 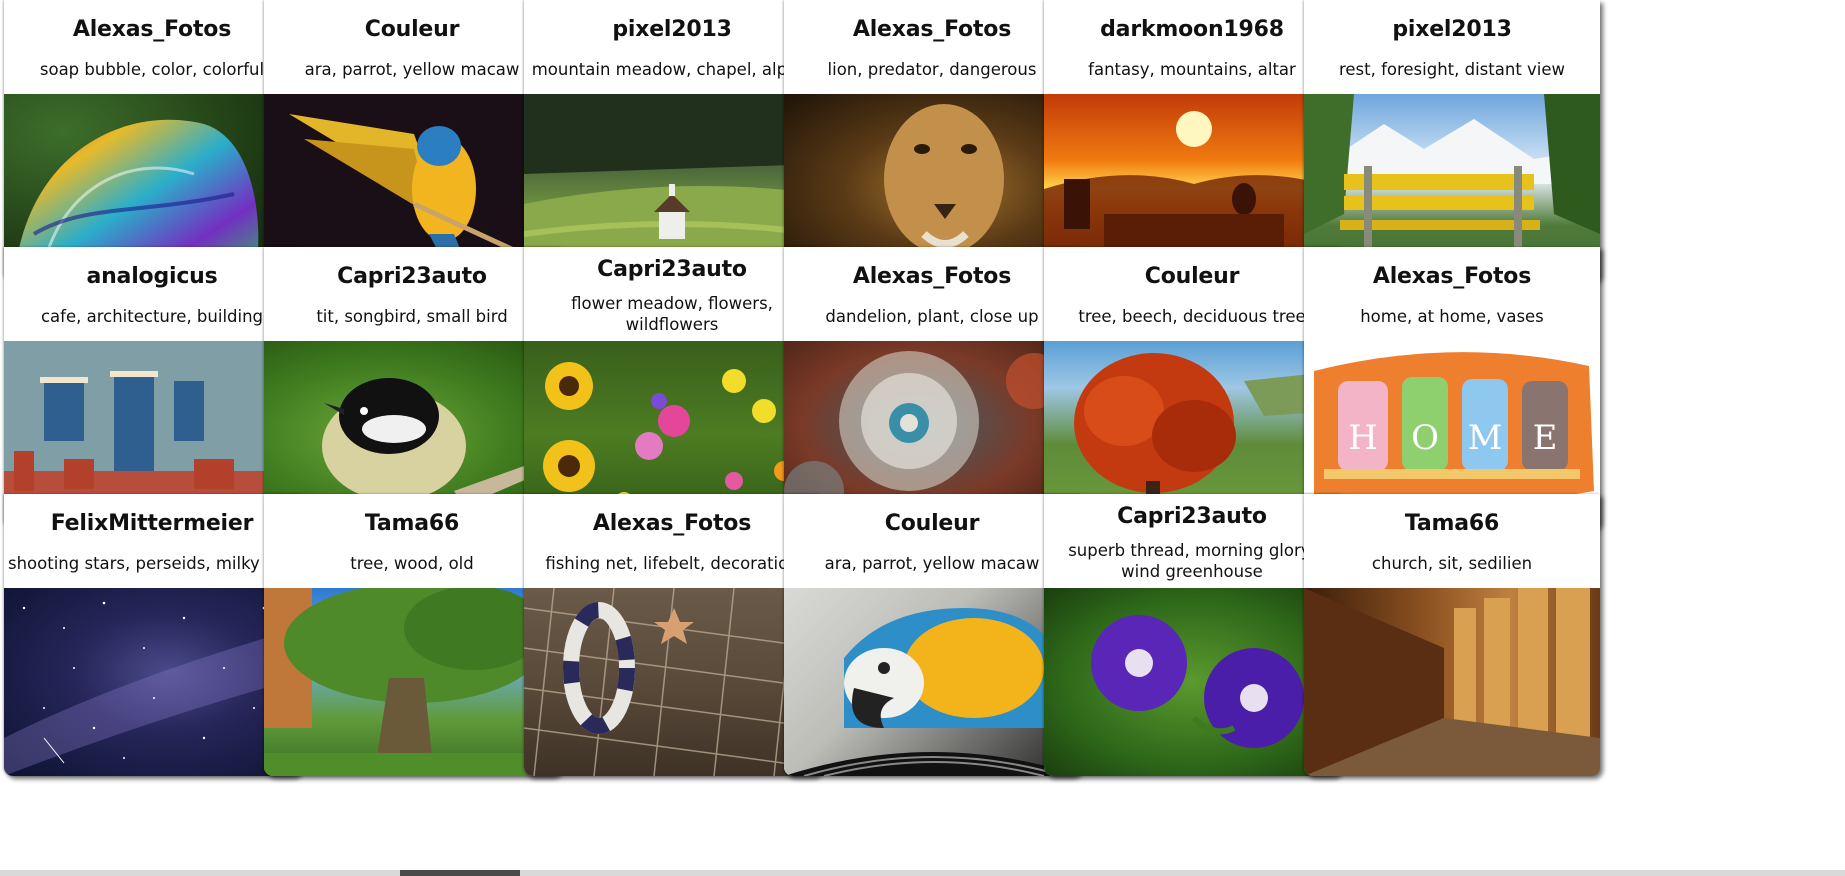 What do you see at coordinates (932, 388) in the screenshot?
I see `gallery-card: Alexas_Fotos dandelion, plant, close up` at bounding box center [932, 388].